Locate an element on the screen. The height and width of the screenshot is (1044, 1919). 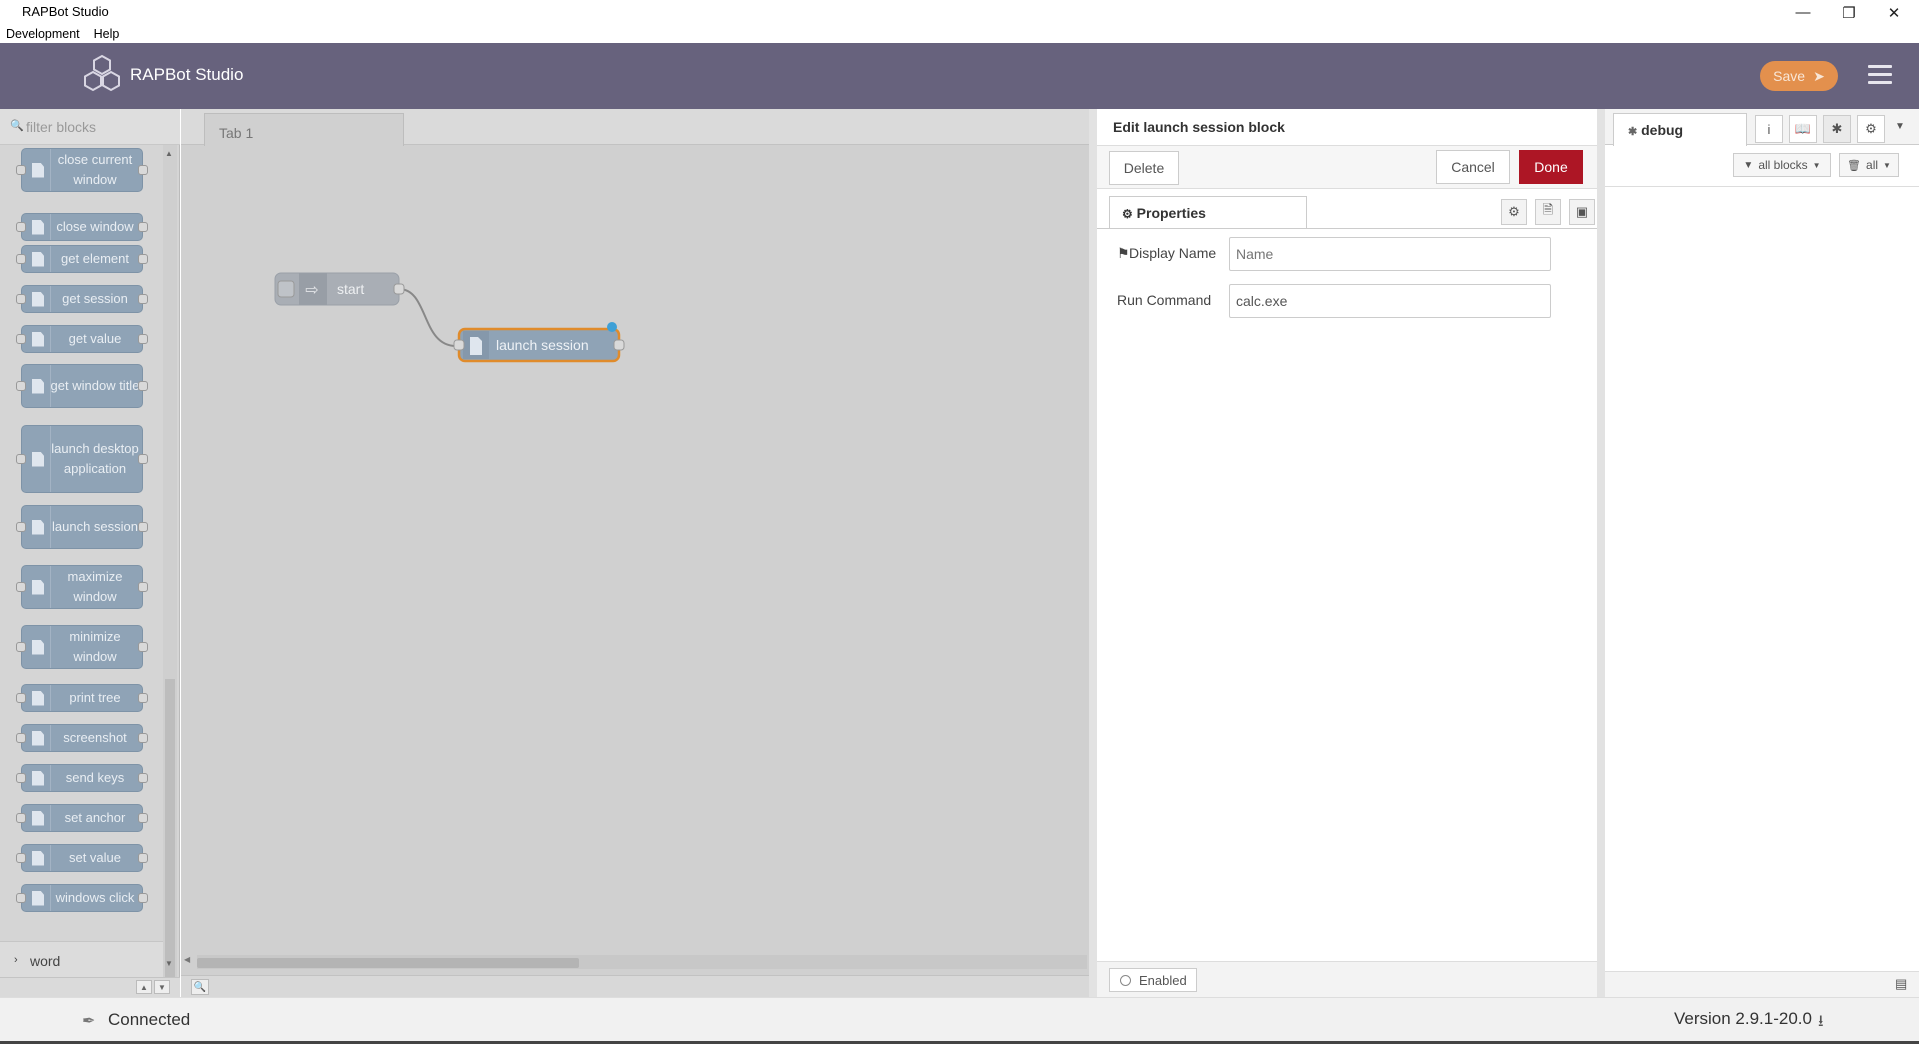
chevron-down-icon: ▼ is located at coordinates (1900, 126).